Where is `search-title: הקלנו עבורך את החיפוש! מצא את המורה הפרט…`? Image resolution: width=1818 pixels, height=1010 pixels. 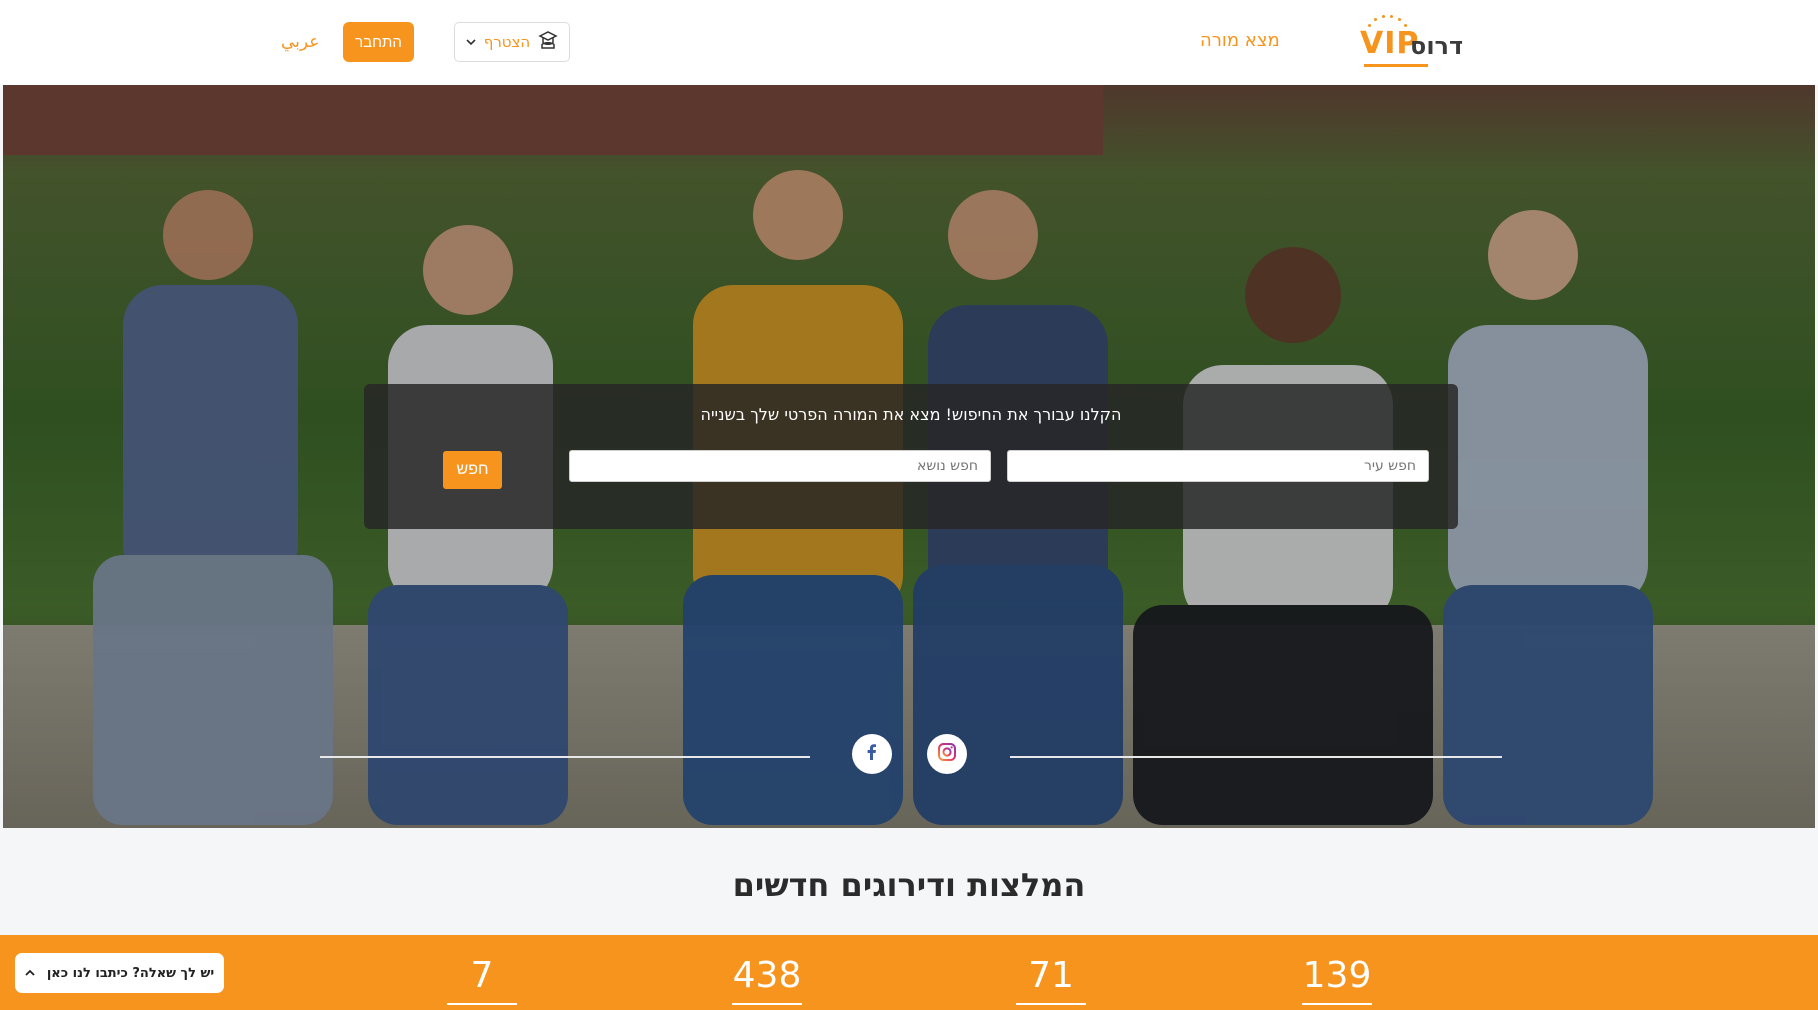
search-title: הקלנו עבורך את החיפוש! מצא את המורה הפרט… is located at coordinates (911, 414).